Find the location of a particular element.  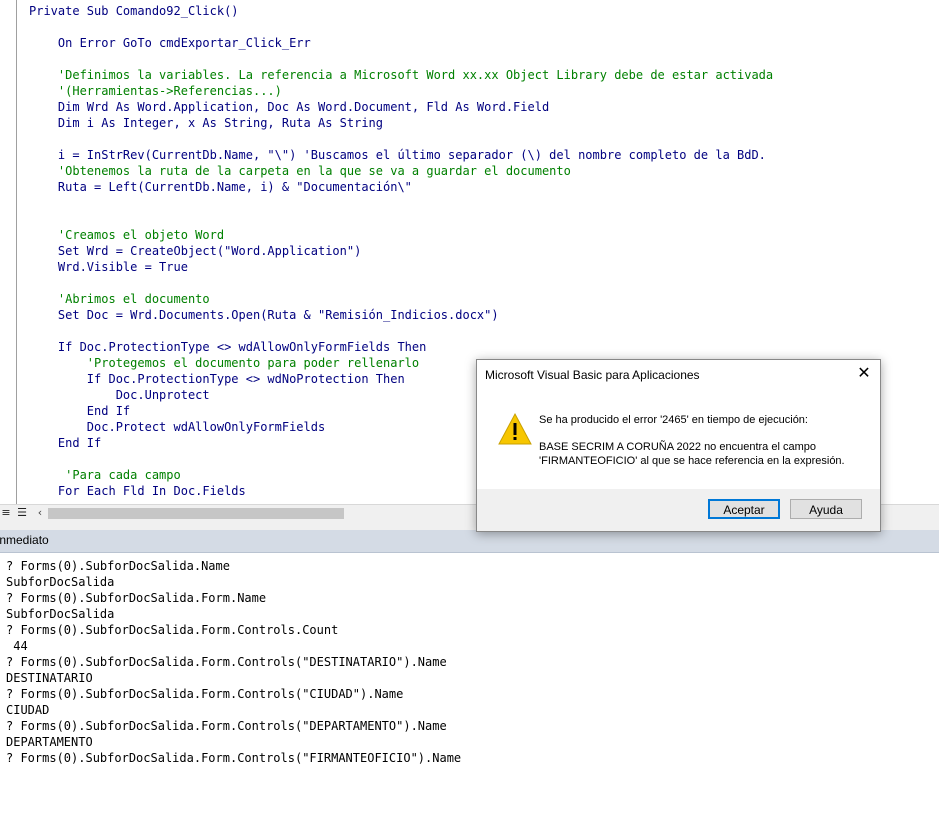

code-comment-line: '(Herramientas->Referencias...) is located at coordinates (155, 91).